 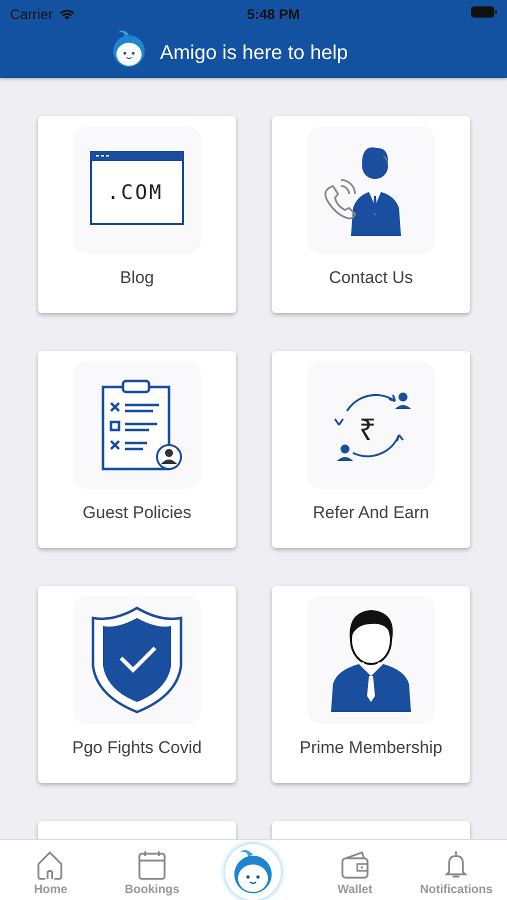 I want to click on status-time: 5:48 PM, so click(x=273, y=14).